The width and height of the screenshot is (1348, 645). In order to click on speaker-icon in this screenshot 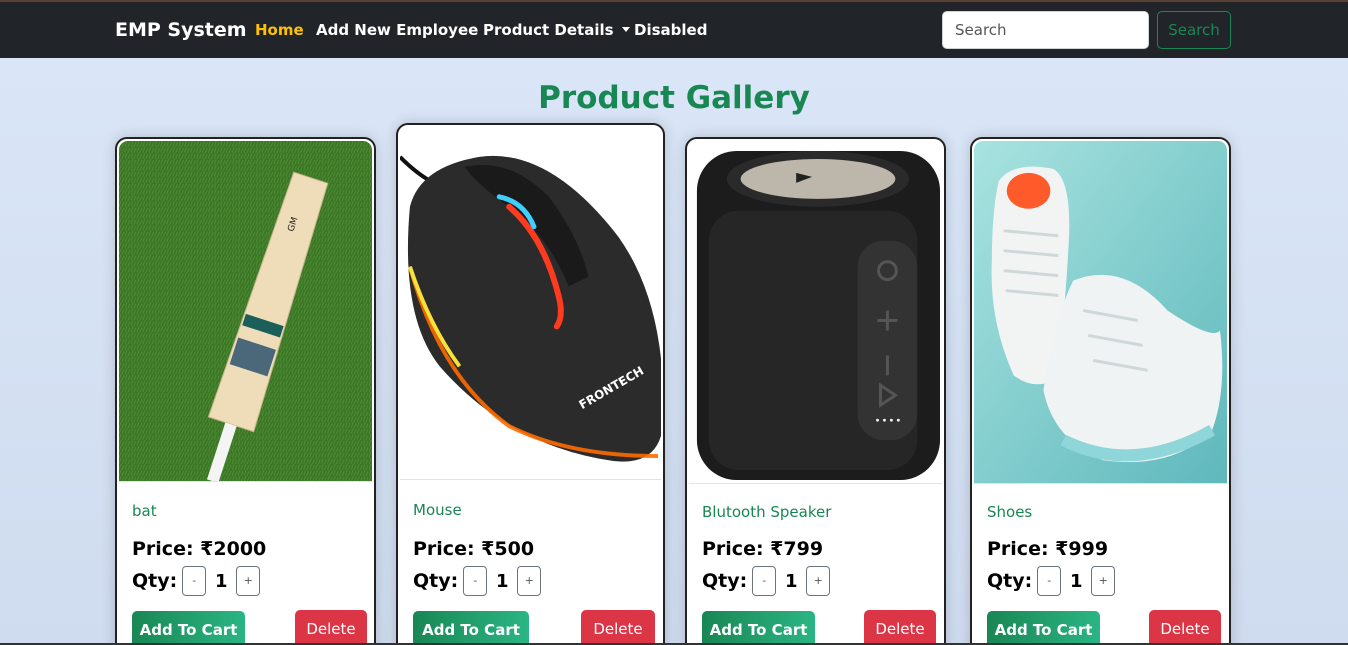, I will do `click(815, 312)`.